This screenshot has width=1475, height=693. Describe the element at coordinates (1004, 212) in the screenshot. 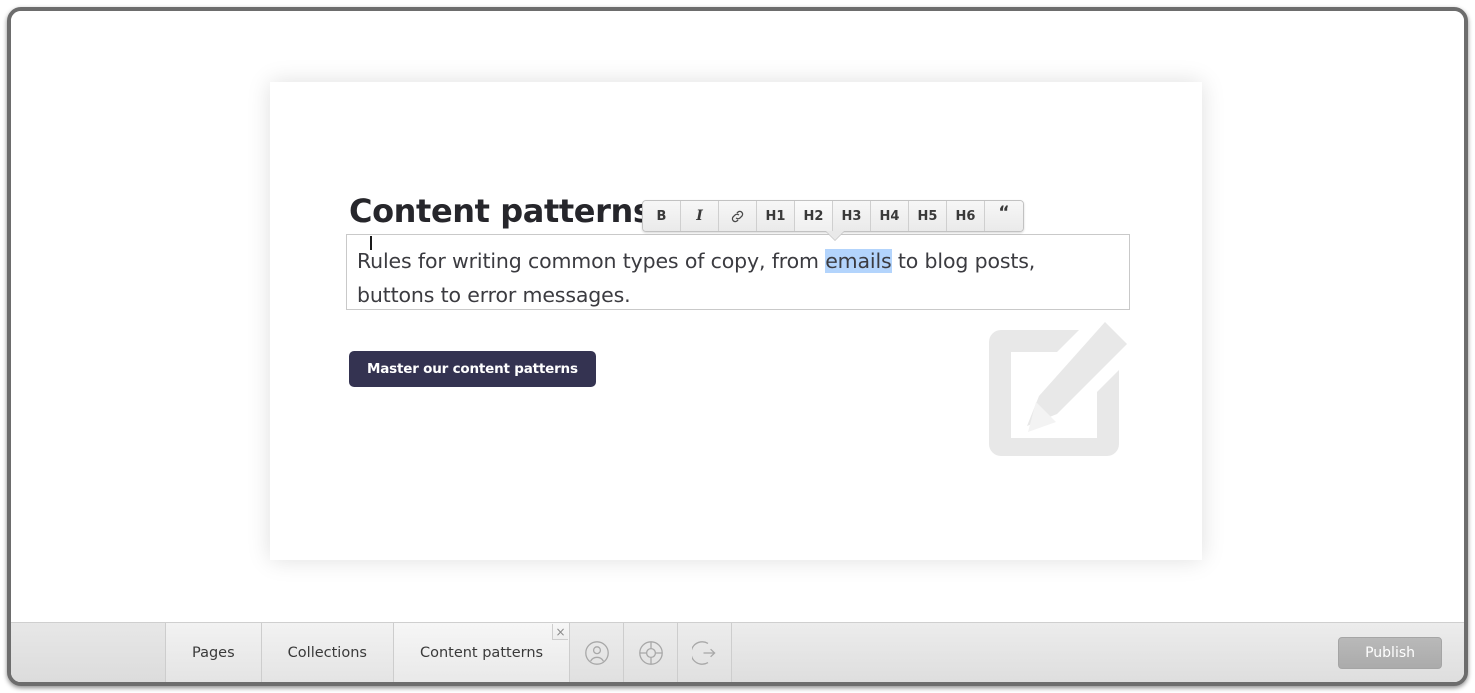

I see `blockquote-button-label: “` at that location.